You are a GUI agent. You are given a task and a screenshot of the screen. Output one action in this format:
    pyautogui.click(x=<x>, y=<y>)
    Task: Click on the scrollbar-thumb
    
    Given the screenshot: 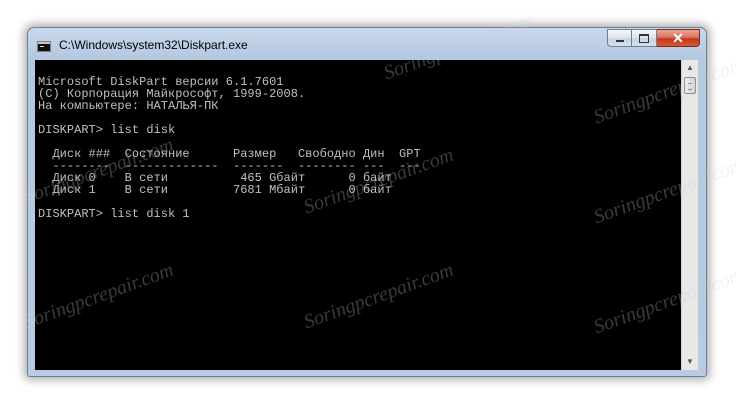 What is the action you would take?
    pyautogui.click(x=690, y=85)
    